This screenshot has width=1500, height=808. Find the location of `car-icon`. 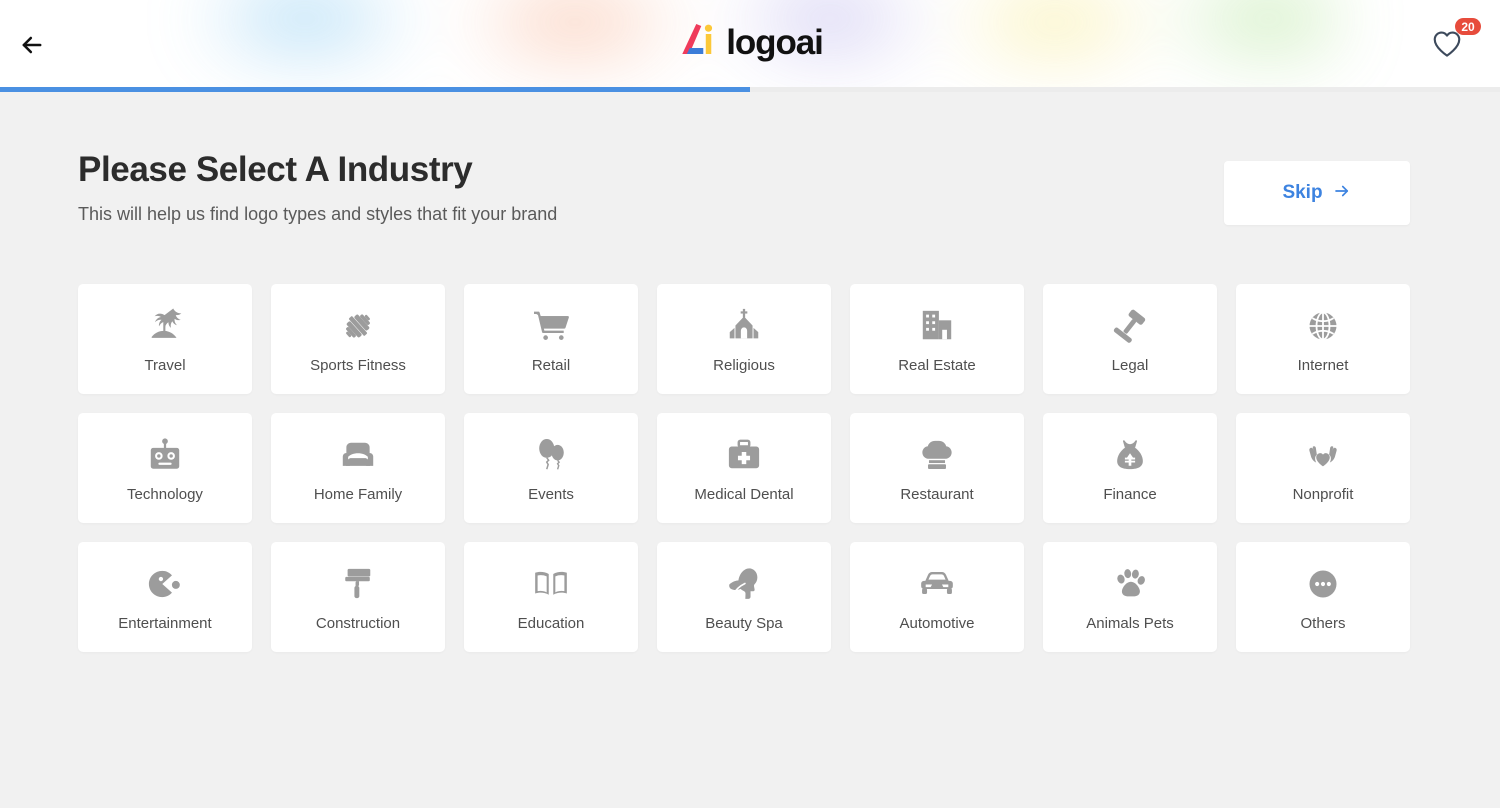

car-icon is located at coordinates (937, 584).